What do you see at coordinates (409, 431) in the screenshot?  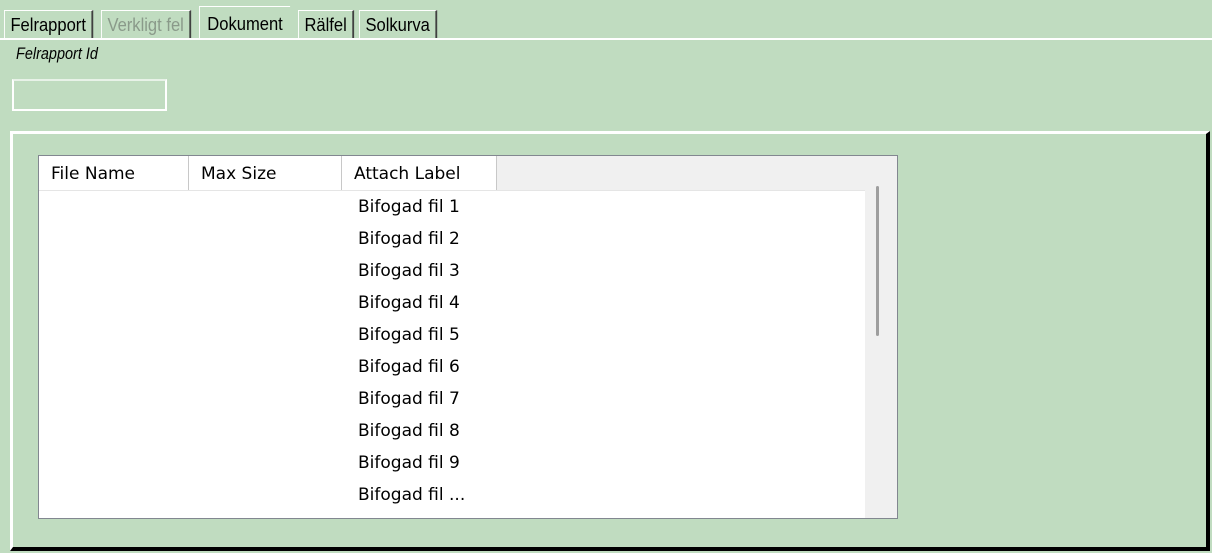 I see `attach-label-cell: Bifogad fil 8` at bounding box center [409, 431].